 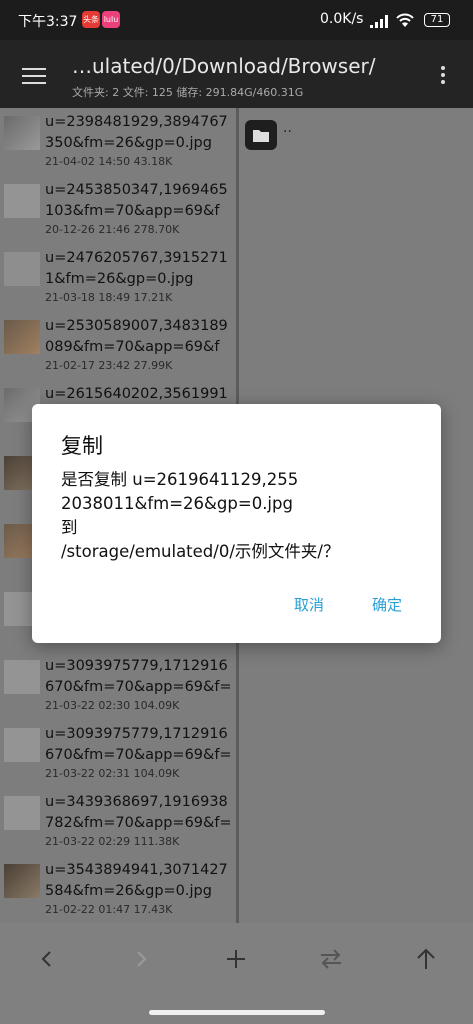 I want to click on file-meta: 21-04-02 14:50 43.18K, so click(x=109, y=161).